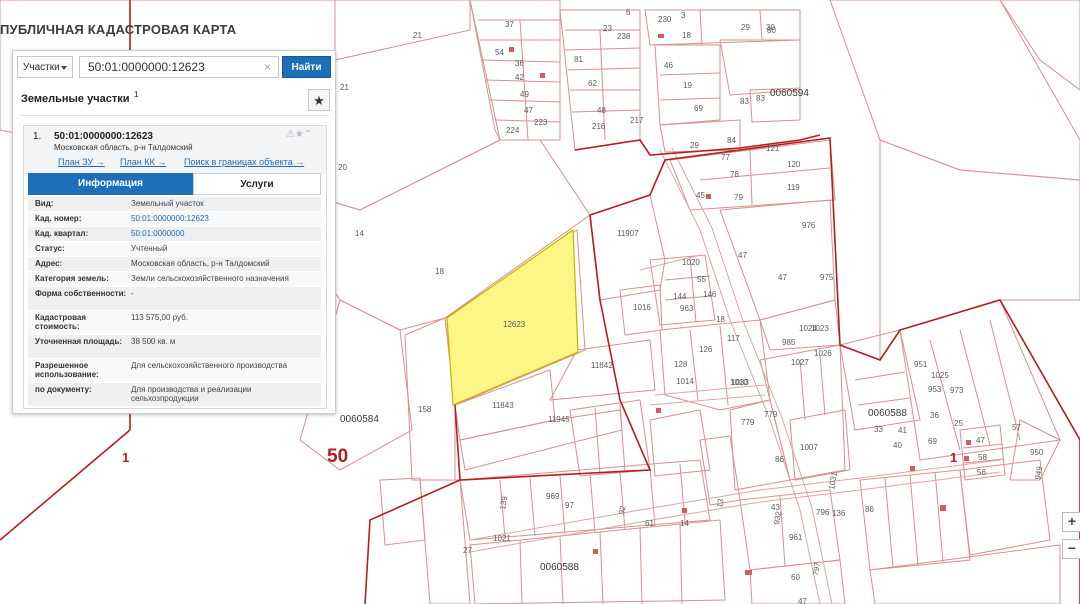 The image size is (1080, 604). I want to click on plan-zu-link: План ЗУ →, so click(81, 162).